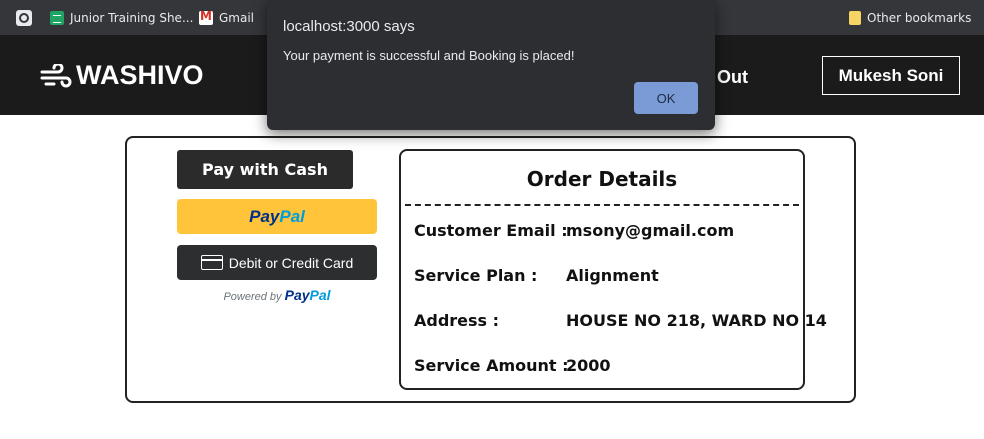  What do you see at coordinates (855, 18) in the screenshot?
I see `folder-icon` at bounding box center [855, 18].